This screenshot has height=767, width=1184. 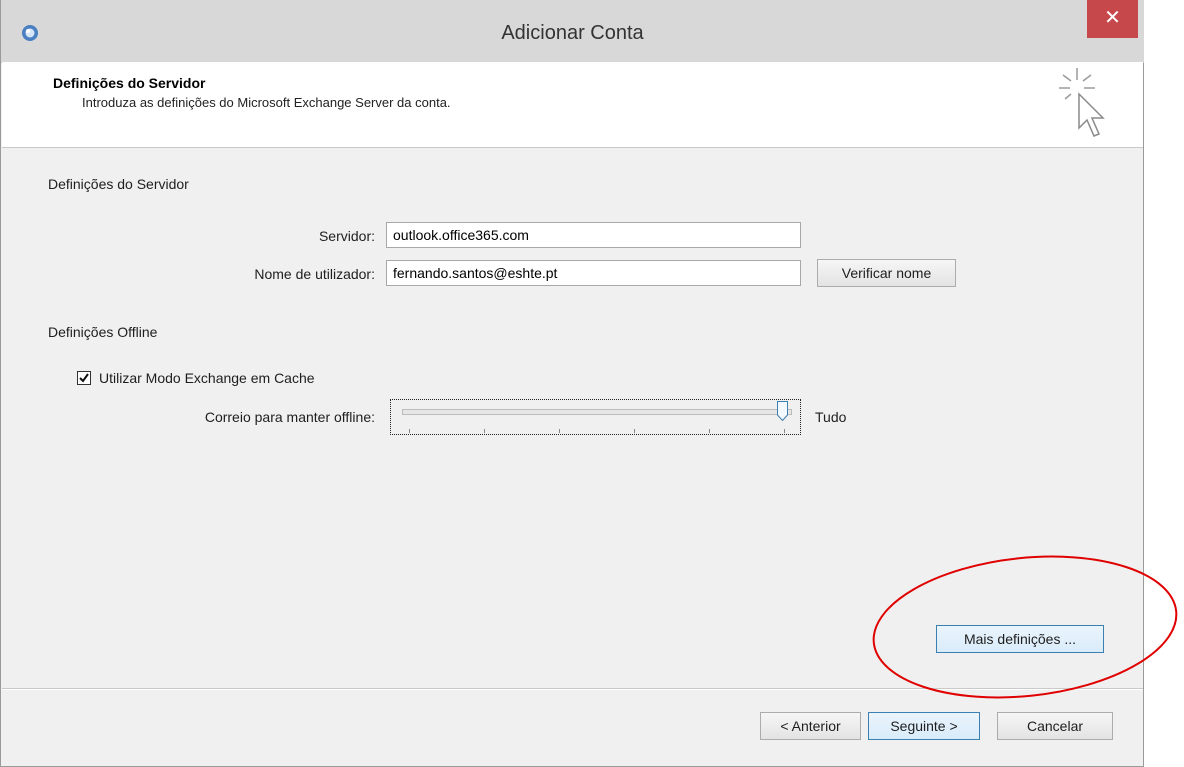 What do you see at coordinates (924, 726) in the screenshot?
I see `next-button: Seguinte >` at bounding box center [924, 726].